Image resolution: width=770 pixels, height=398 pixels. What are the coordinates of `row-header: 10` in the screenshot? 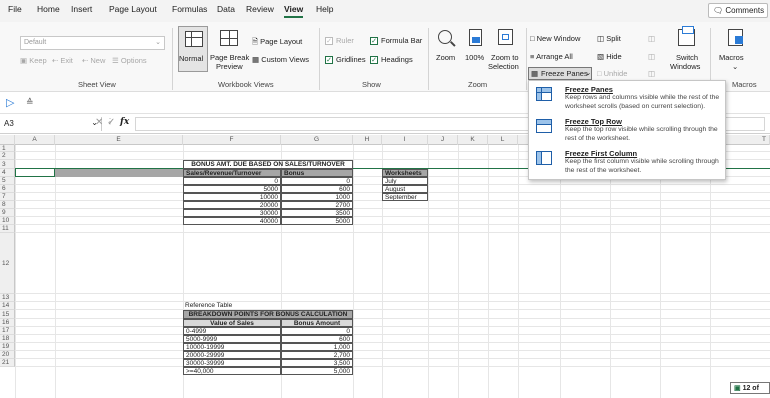 It's located at (7, 221).